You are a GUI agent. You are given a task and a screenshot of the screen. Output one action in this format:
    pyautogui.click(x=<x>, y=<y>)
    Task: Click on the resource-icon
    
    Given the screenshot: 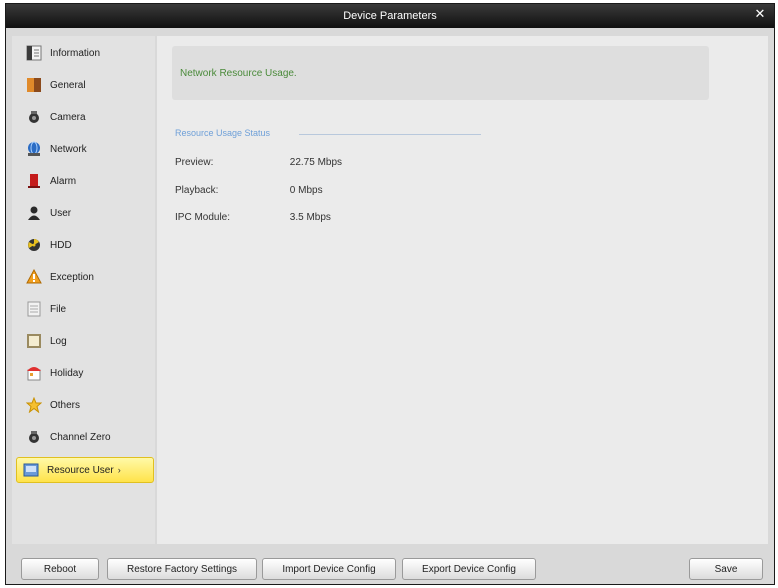 What is the action you would take?
    pyautogui.click(x=31, y=470)
    